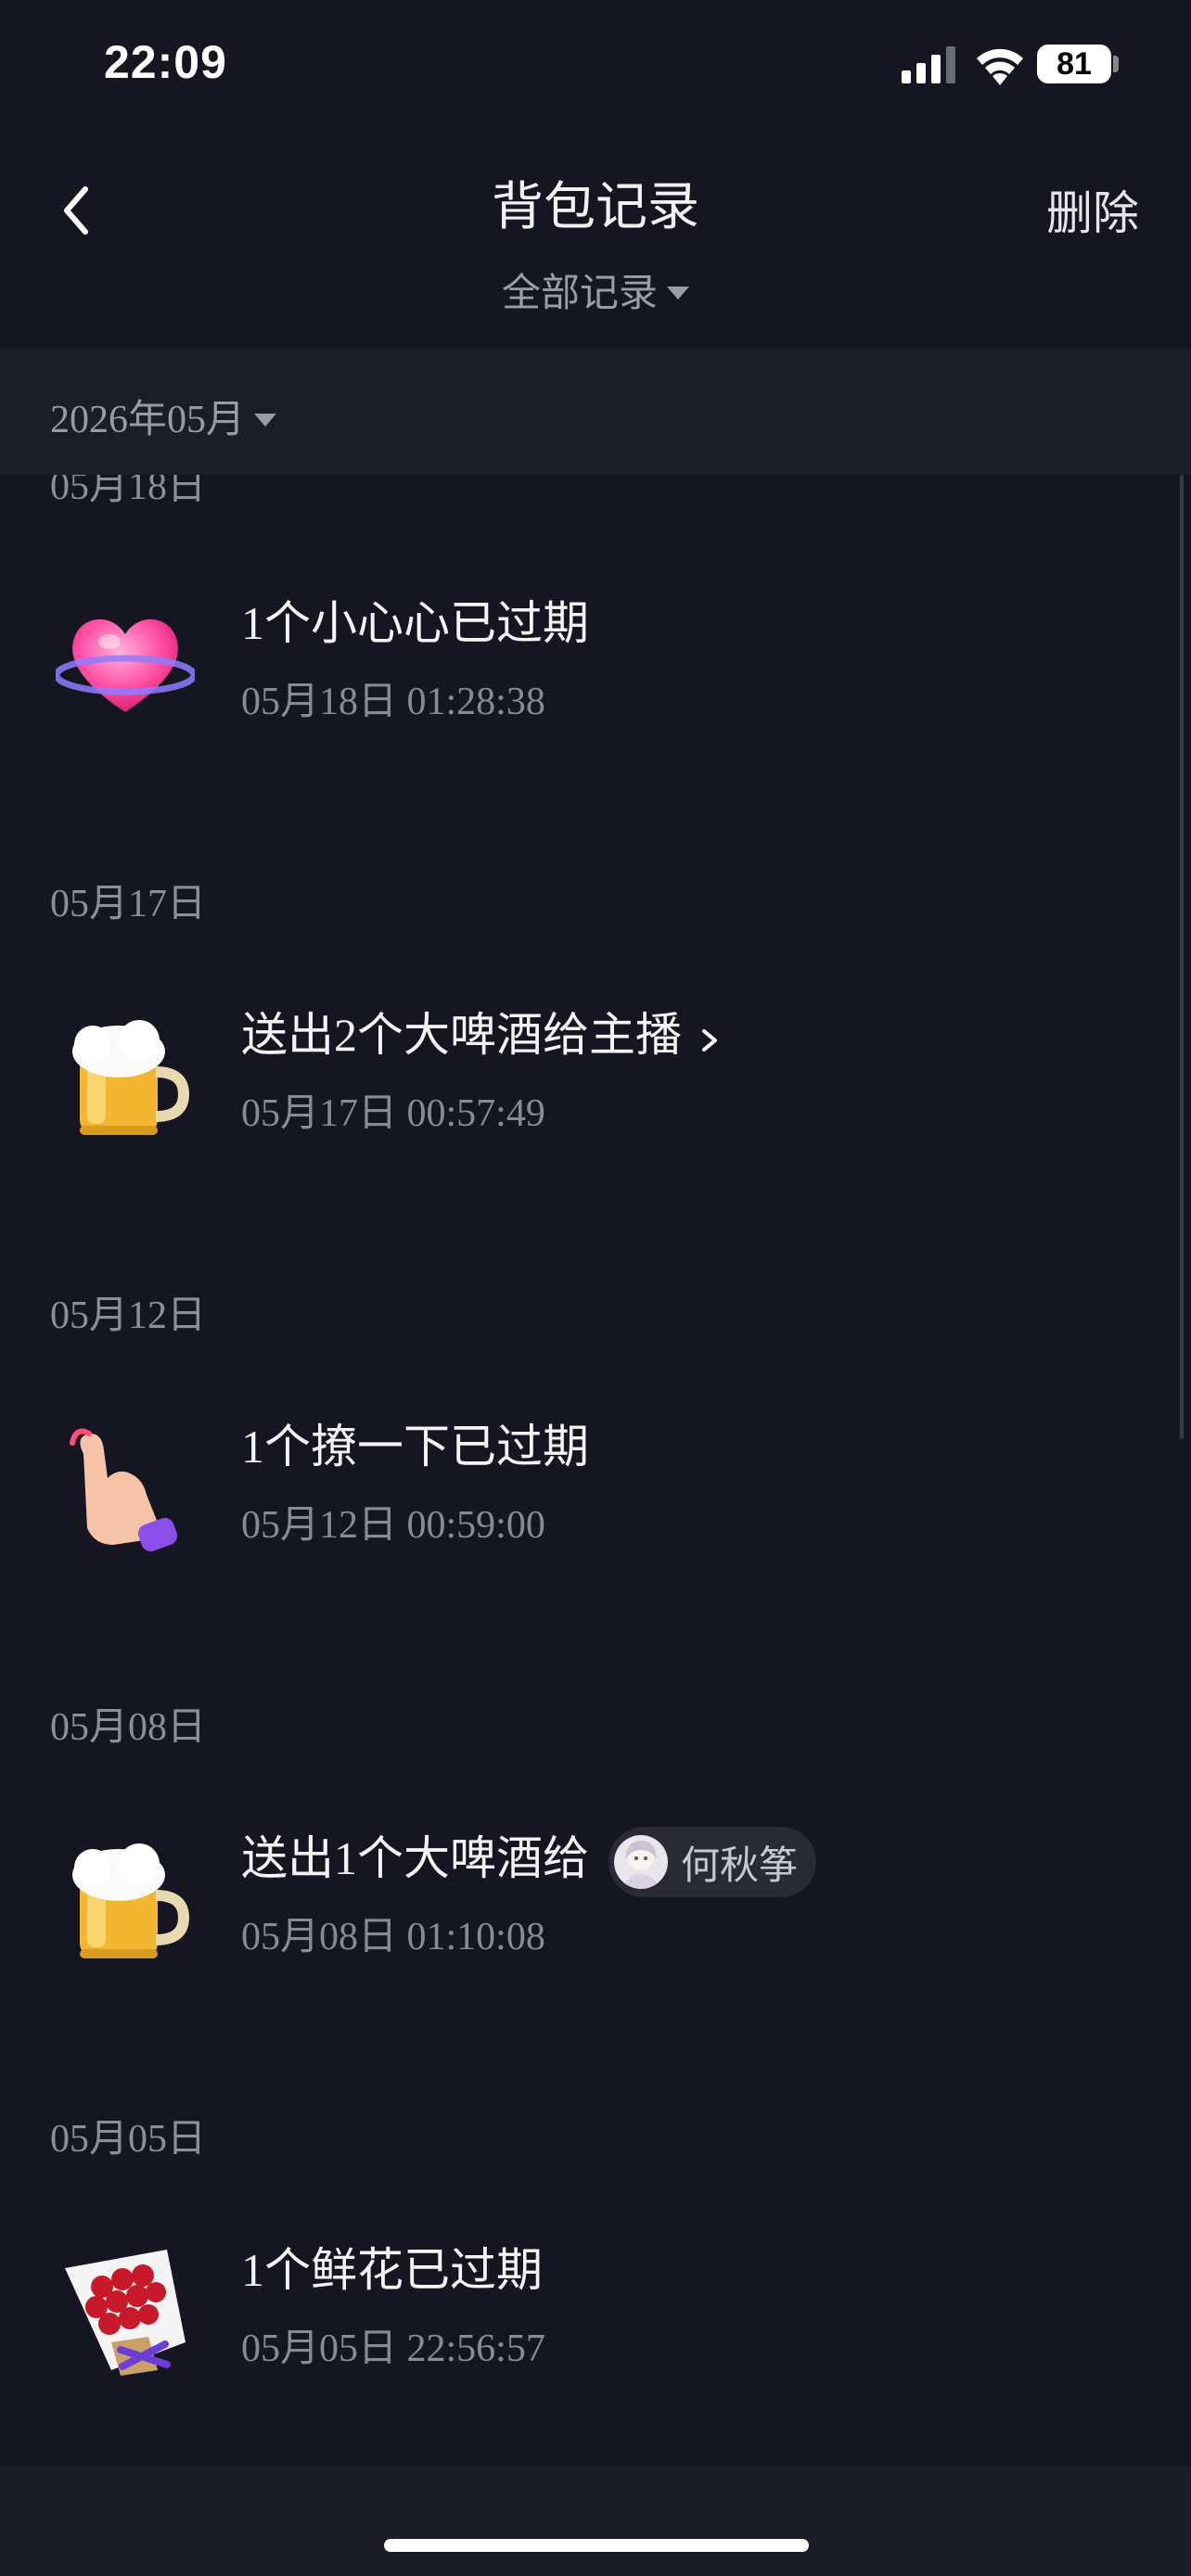 This screenshot has height=2576, width=1191. Describe the element at coordinates (393, 702) in the screenshot. I see `record-time: 05月18日 01:28:38` at that location.